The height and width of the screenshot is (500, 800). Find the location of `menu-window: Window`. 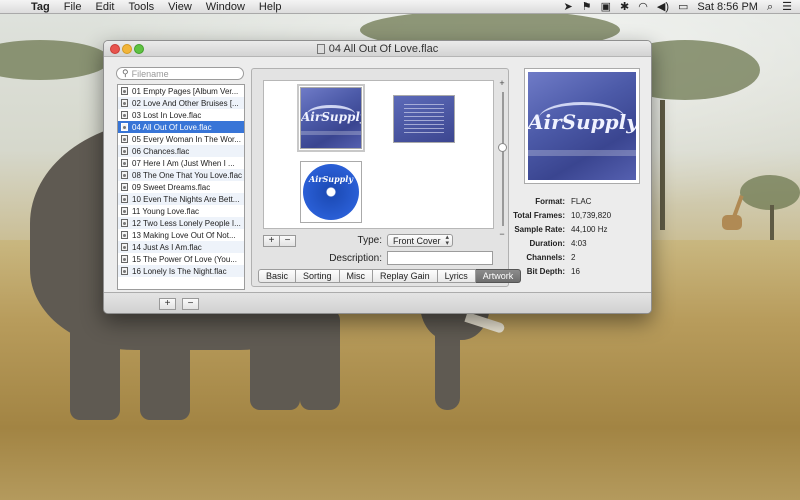

menu-window: Window is located at coordinates (225, 7).